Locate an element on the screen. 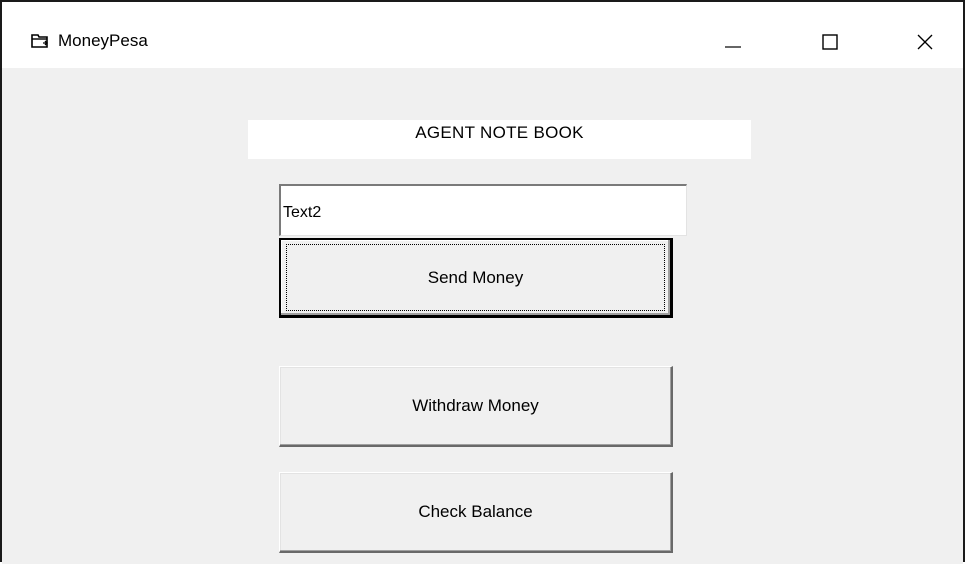 This screenshot has height=564, width=965. minimize-icon is located at coordinates (733, 42).